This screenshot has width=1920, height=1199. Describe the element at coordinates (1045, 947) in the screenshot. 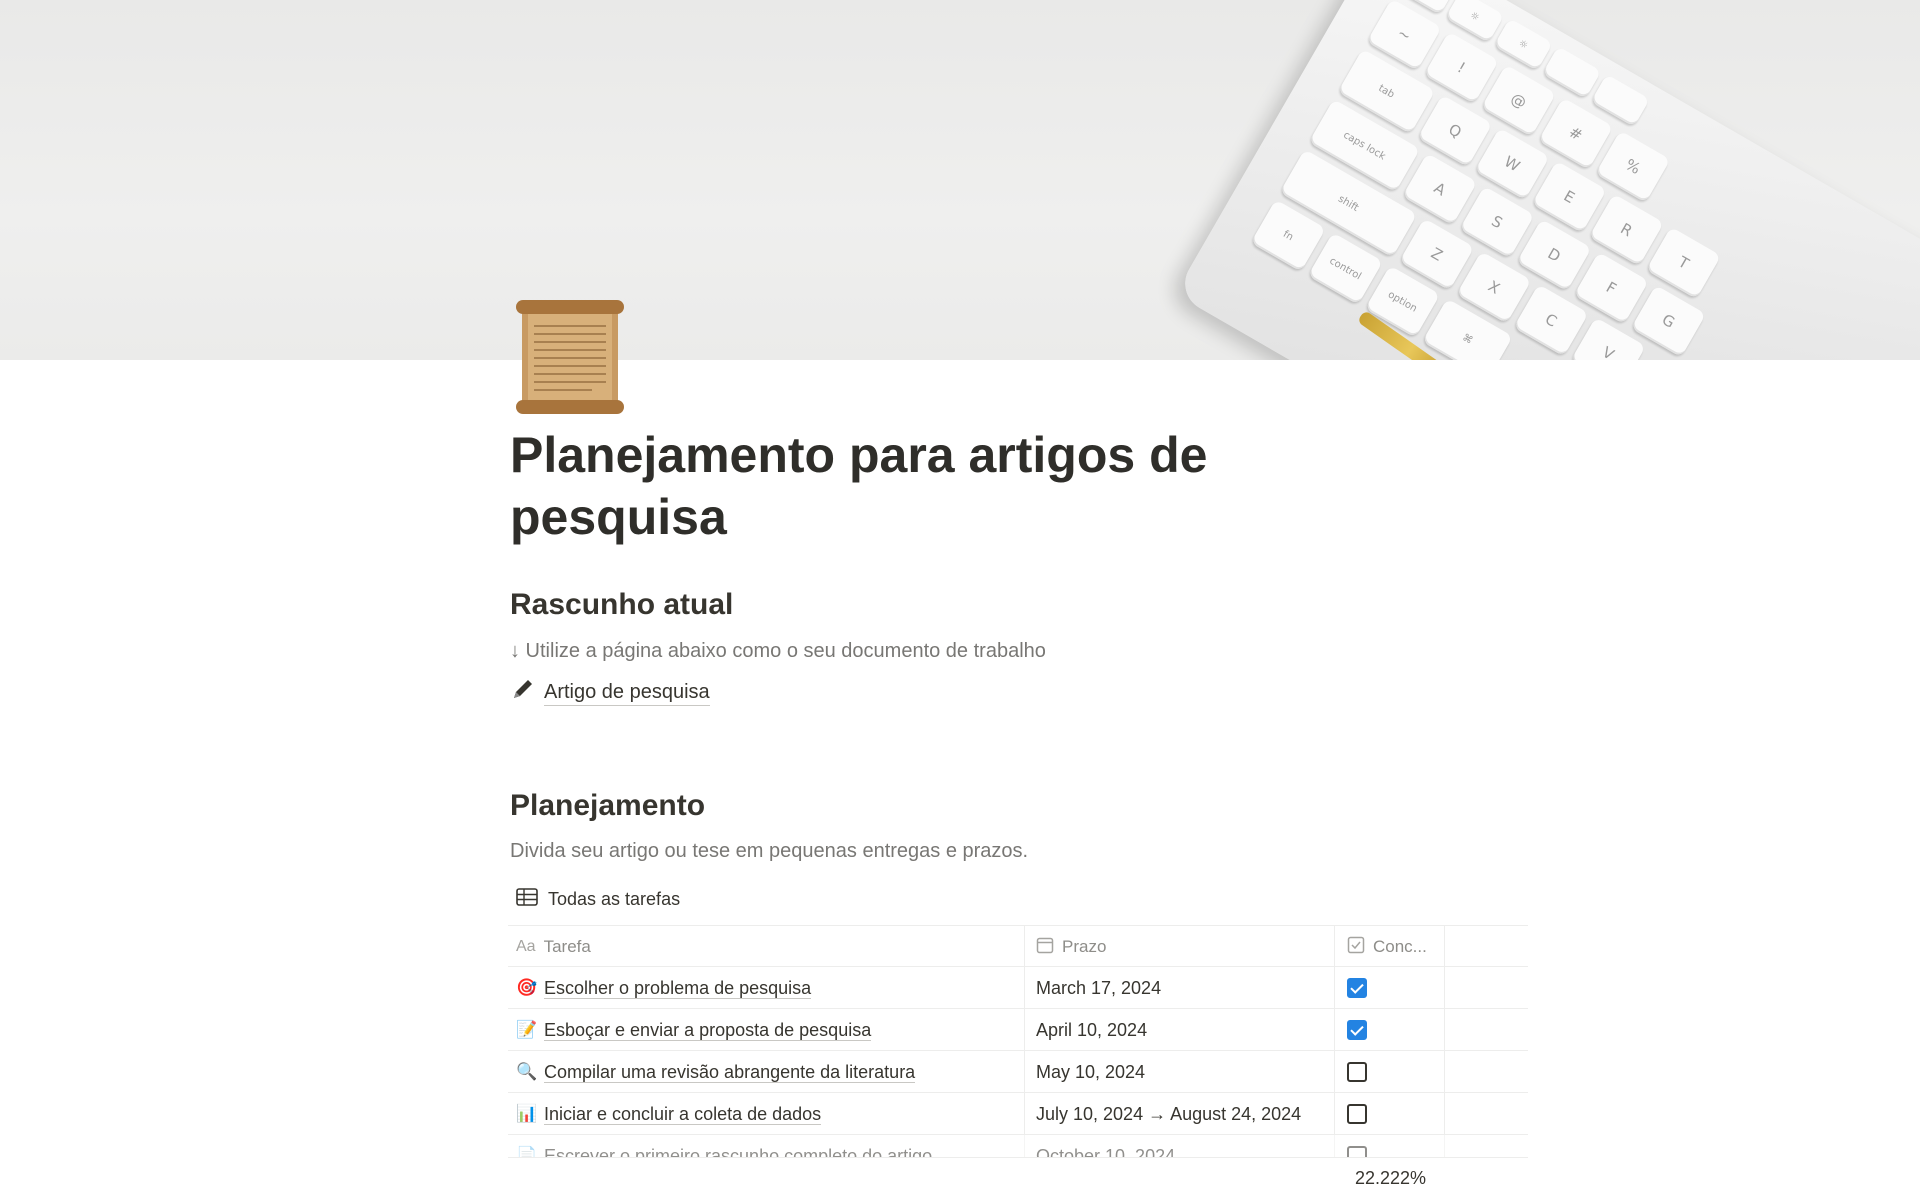

I see `calendar-icon` at that location.